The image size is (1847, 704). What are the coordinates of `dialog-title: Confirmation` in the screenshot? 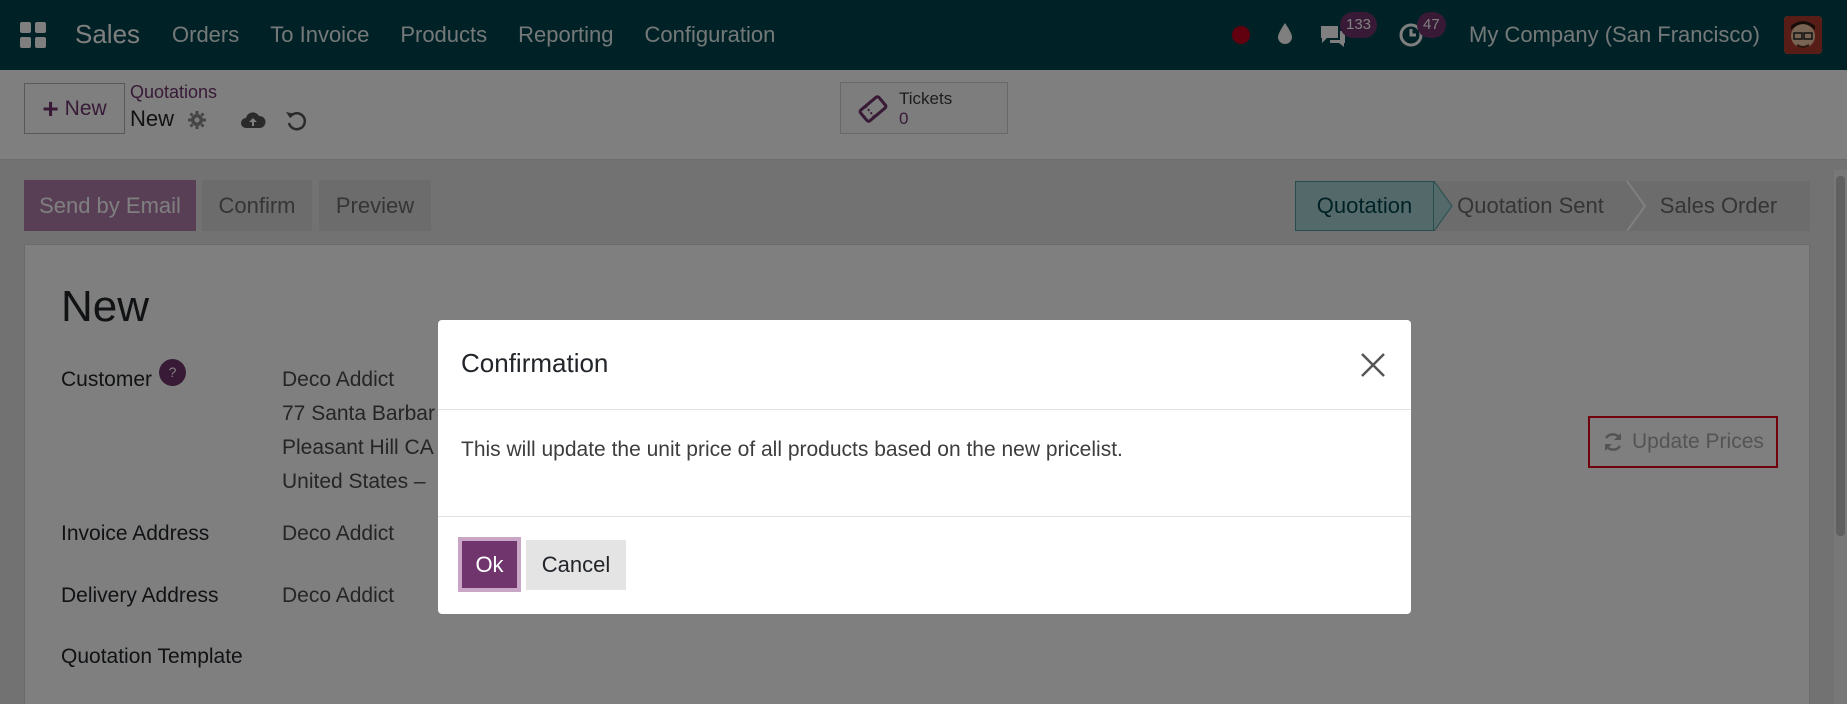 It's located at (535, 363).